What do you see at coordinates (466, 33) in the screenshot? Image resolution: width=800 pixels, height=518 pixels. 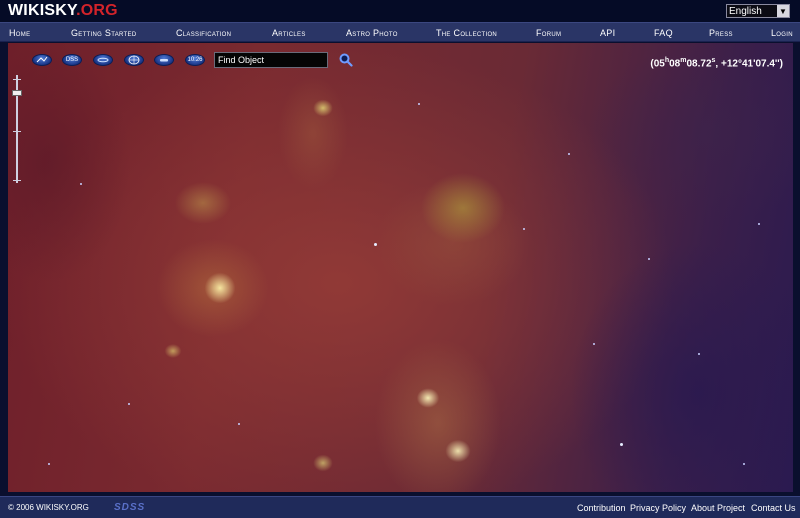 I see `nav-the-collection: The Collection` at bounding box center [466, 33].